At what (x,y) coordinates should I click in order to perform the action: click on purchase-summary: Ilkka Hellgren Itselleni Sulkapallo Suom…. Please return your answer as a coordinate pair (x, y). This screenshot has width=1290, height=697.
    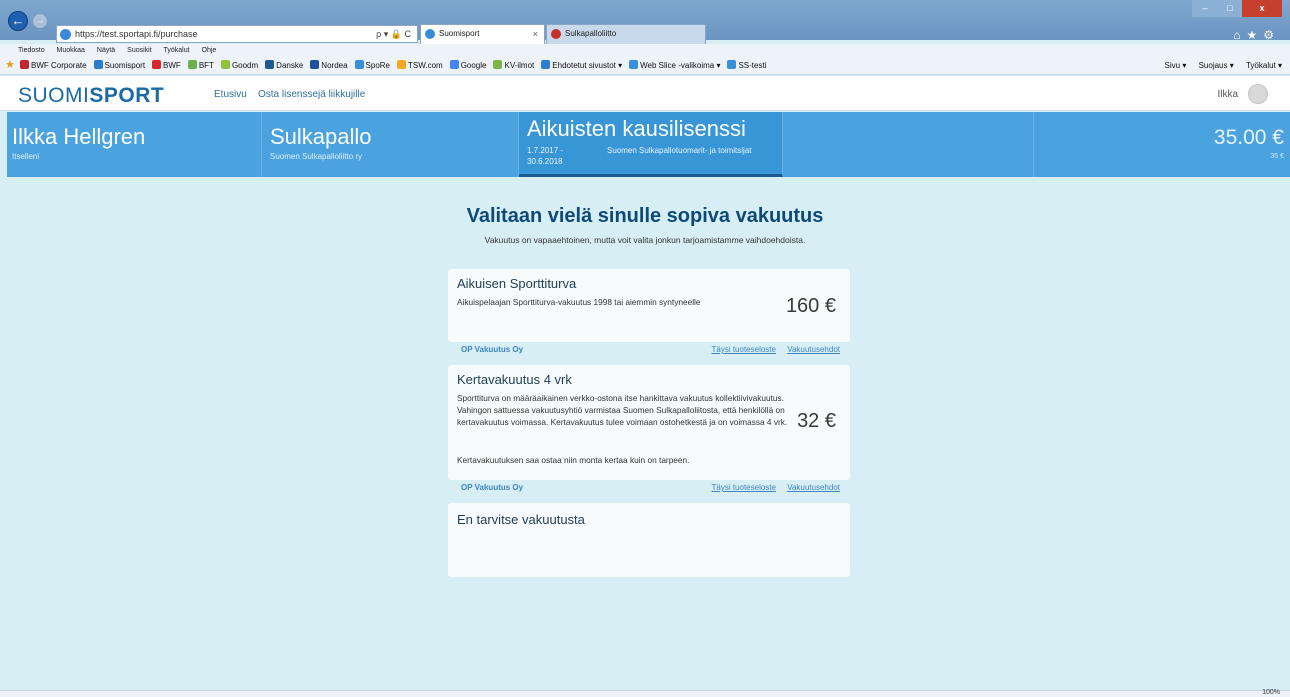
    Looking at the image, I should click on (648, 144).